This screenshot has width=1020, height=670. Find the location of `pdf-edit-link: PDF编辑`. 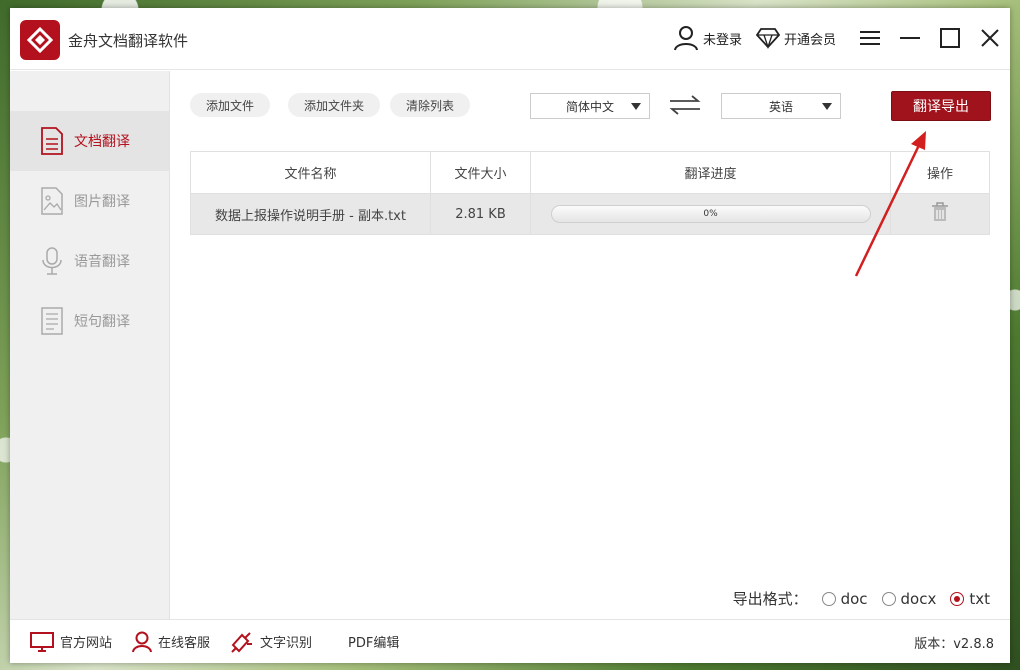

pdf-edit-link: PDF编辑 is located at coordinates (373, 641).